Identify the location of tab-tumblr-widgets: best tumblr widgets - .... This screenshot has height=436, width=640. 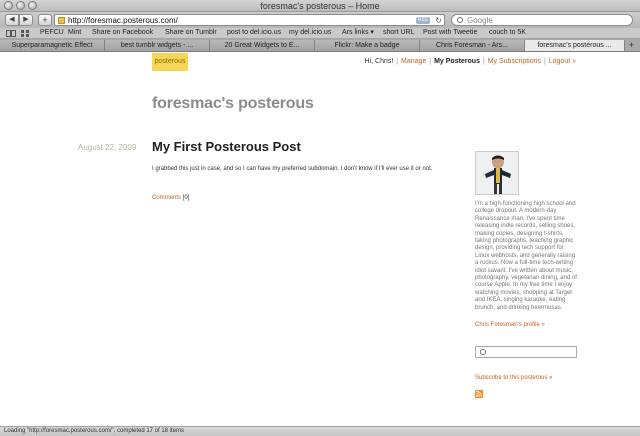
(157, 45).